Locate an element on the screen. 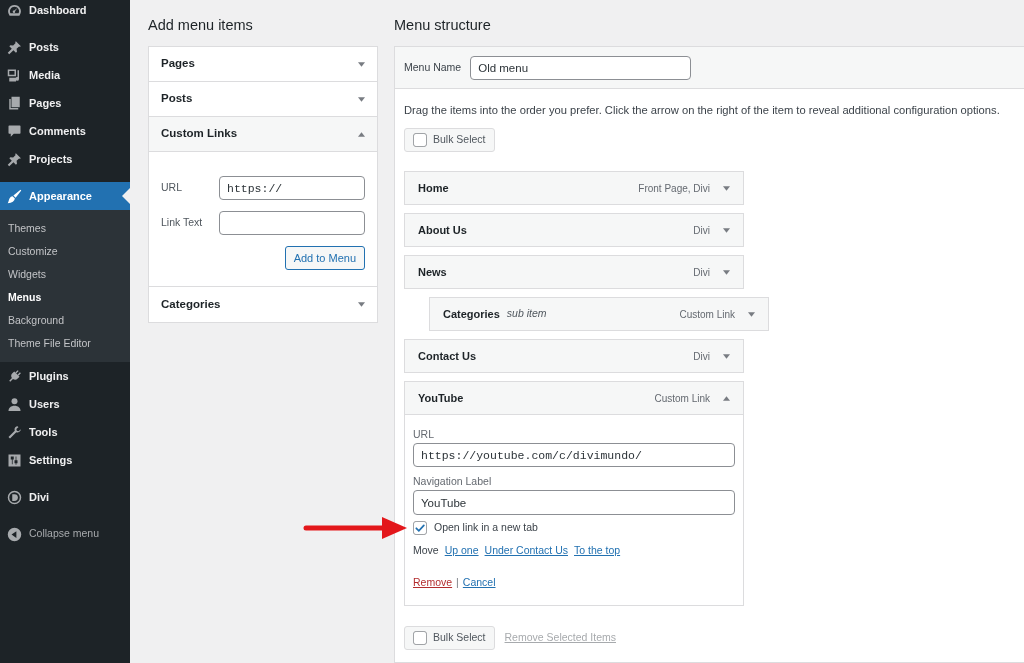 Image resolution: width=1024 pixels, height=663 pixels. field-label: Navigation Label is located at coordinates (453, 481).